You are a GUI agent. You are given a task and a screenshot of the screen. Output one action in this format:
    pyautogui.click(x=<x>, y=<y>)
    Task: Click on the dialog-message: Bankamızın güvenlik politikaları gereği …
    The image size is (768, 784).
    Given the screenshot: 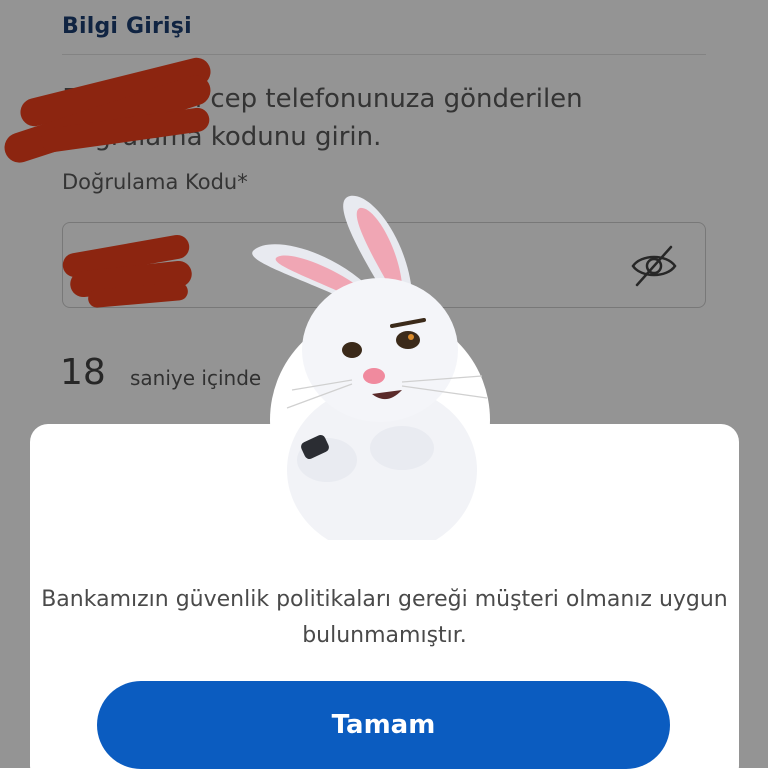 What is the action you would take?
    pyautogui.click(x=384, y=617)
    